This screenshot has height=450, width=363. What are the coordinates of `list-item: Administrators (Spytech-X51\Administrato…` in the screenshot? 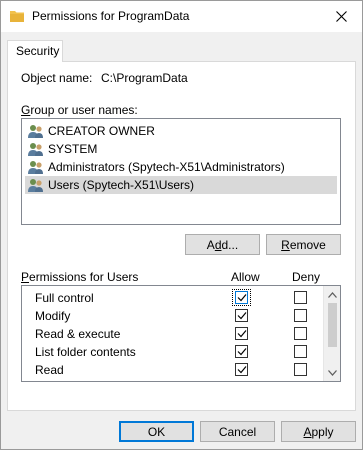 It's located at (181, 167).